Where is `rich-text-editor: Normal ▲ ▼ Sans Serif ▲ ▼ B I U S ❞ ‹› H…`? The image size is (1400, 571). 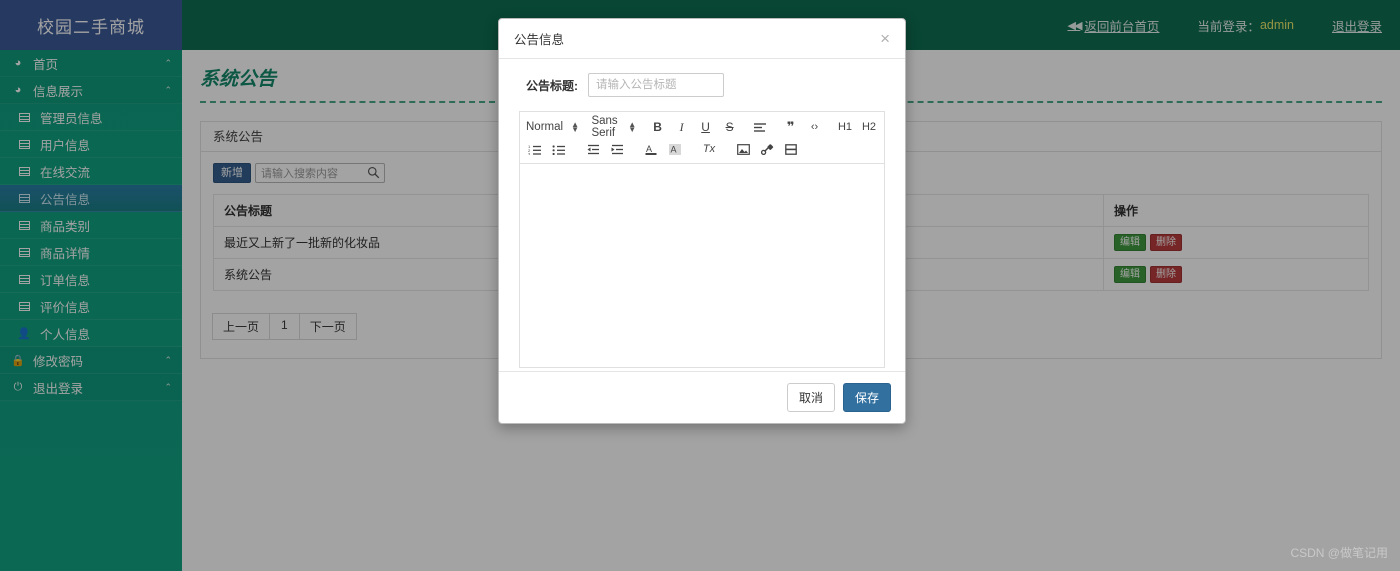
rich-text-editor: Normal ▲ ▼ Sans Serif ▲ ▼ B I U S ❞ ‹› H… is located at coordinates (702, 239).